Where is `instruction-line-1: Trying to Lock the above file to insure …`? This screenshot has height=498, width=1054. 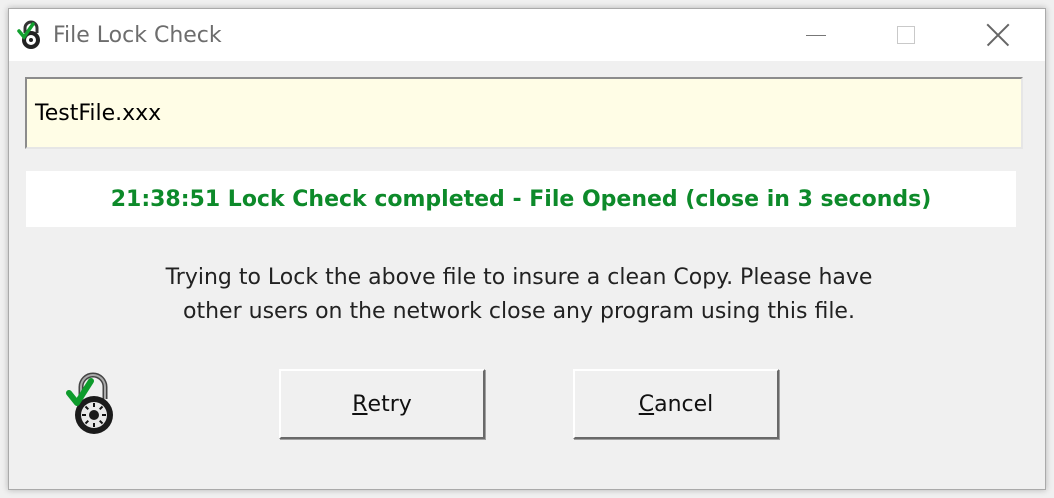
instruction-line-1: Trying to Lock the above file to insure … is located at coordinates (519, 277).